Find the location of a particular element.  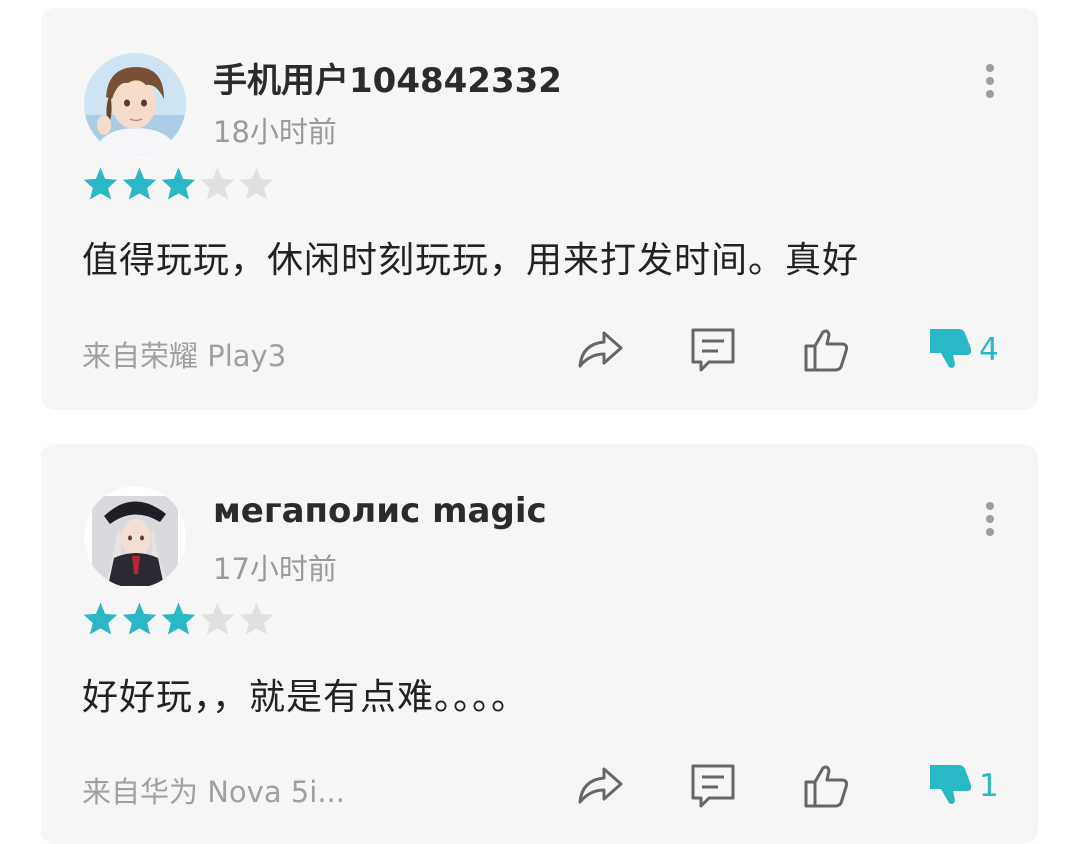

device-info: 来自荣耀 Play3 is located at coordinates (184, 356).